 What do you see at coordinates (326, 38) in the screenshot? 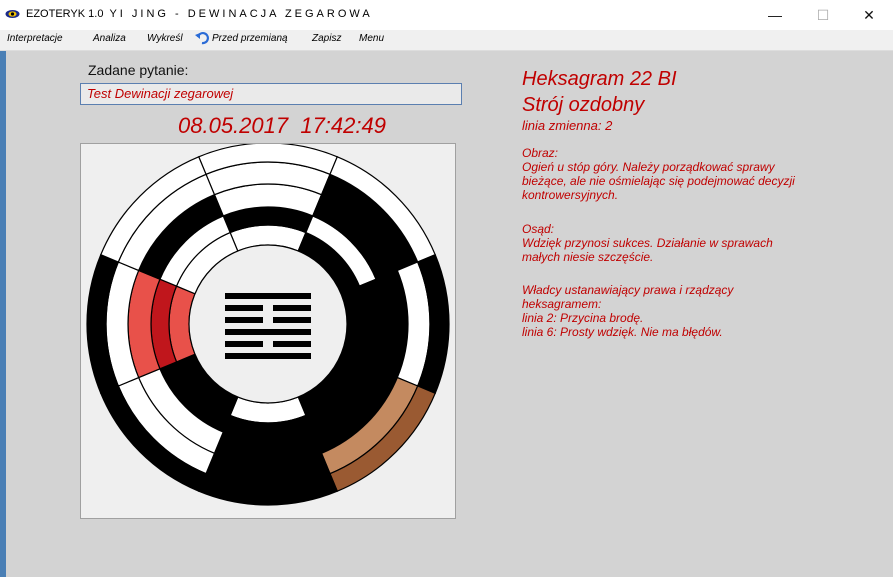
I see `menu-zapisz: Zapisz` at bounding box center [326, 38].